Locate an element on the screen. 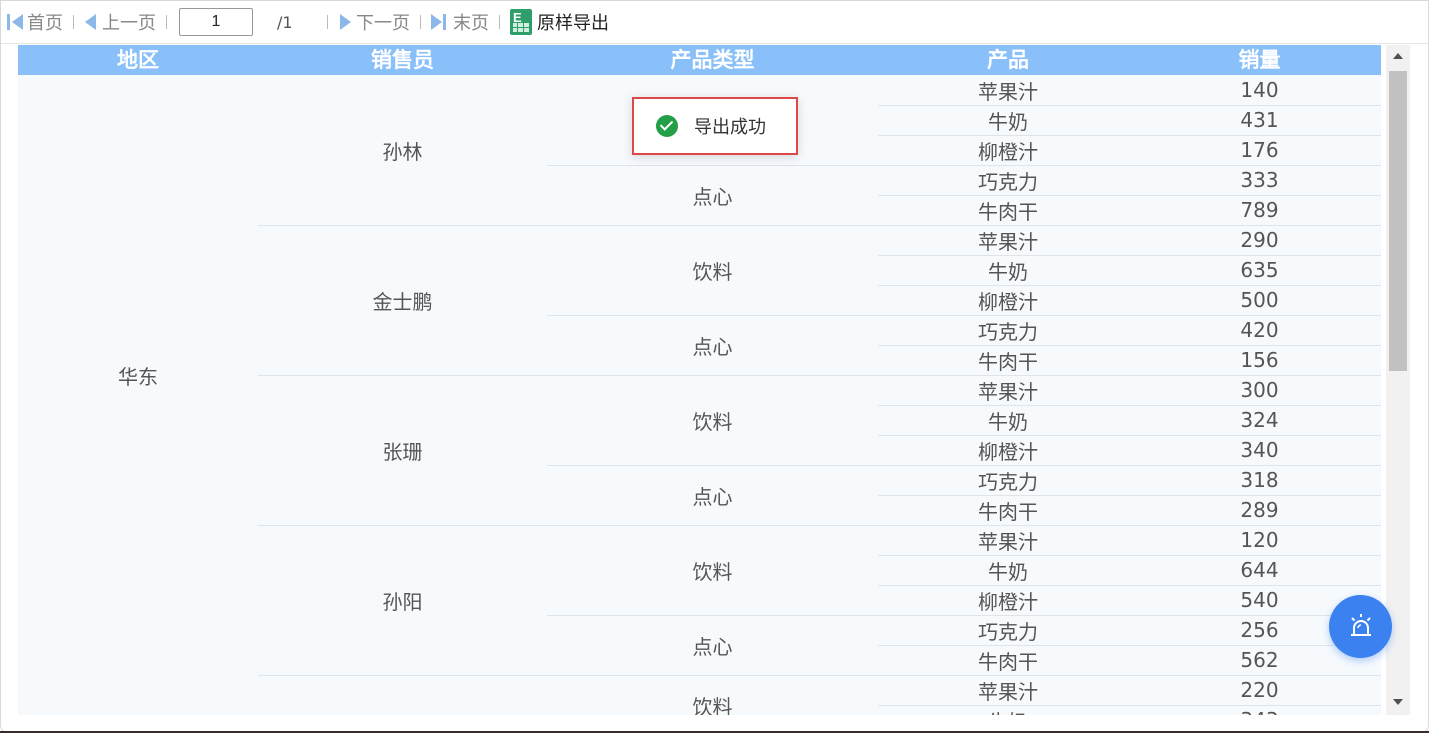 The width and height of the screenshot is (1429, 733). salesperson-cell: 孙阳 is located at coordinates (402, 601).